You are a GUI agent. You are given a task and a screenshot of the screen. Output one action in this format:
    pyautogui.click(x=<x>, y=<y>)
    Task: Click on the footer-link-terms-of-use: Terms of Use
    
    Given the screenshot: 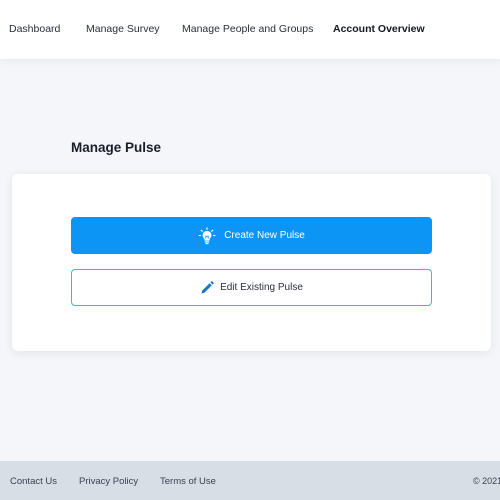 What is the action you would take?
    pyautogui.click(x=188, y=481)
    